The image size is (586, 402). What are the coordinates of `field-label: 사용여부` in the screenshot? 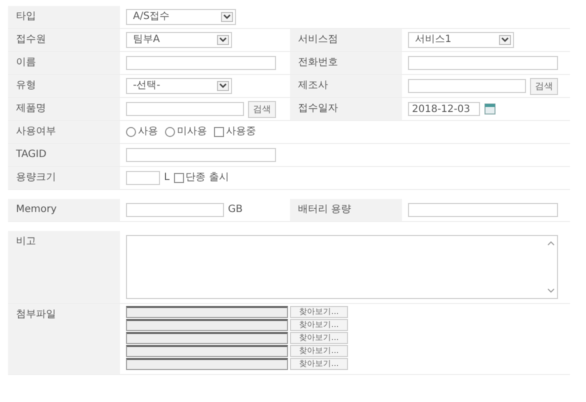 It's located at (64, 132).